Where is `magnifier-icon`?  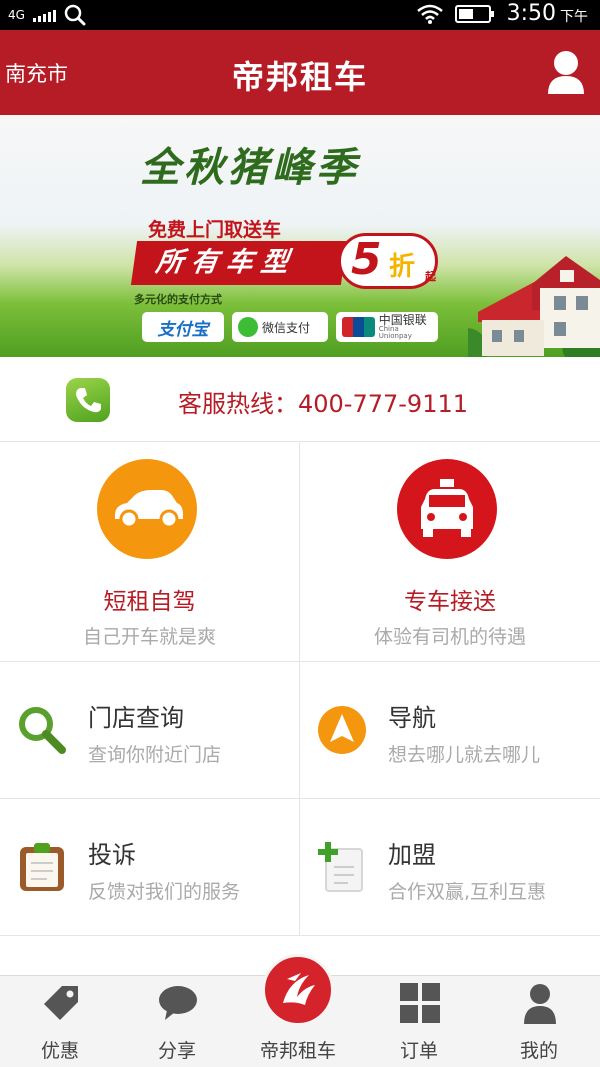
magnifier-icon is located at coordinates (42, 730).